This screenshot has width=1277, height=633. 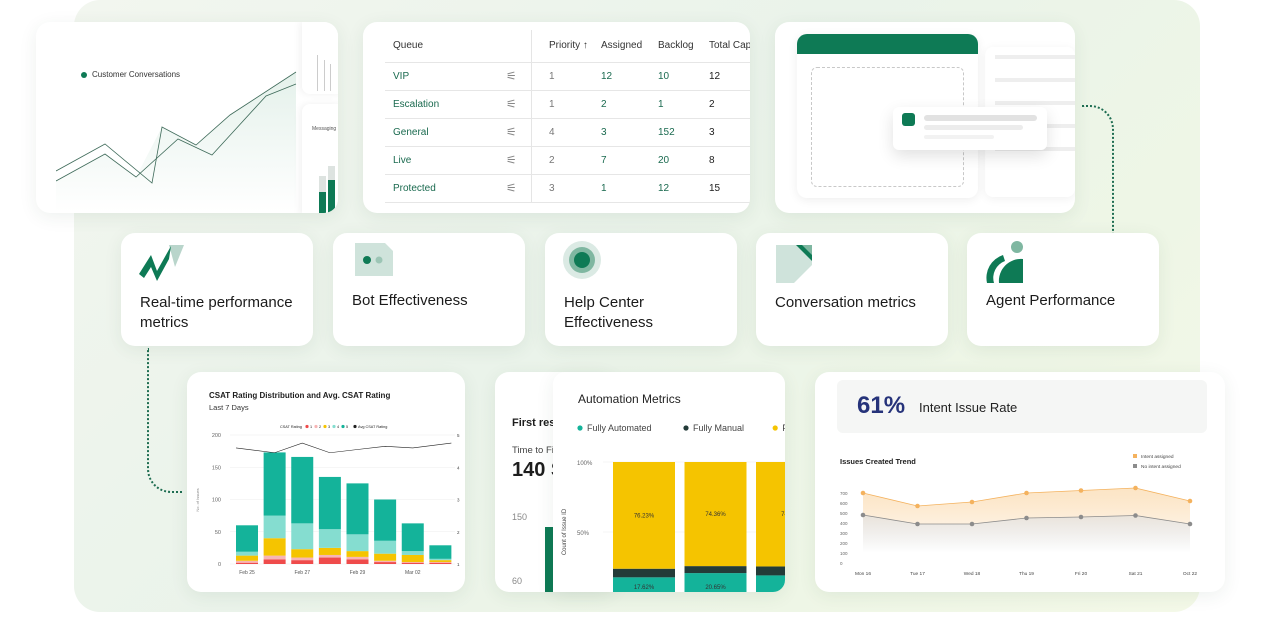 I want to click on x-tick-label: Fri 20, so click(x=1081, y=574).